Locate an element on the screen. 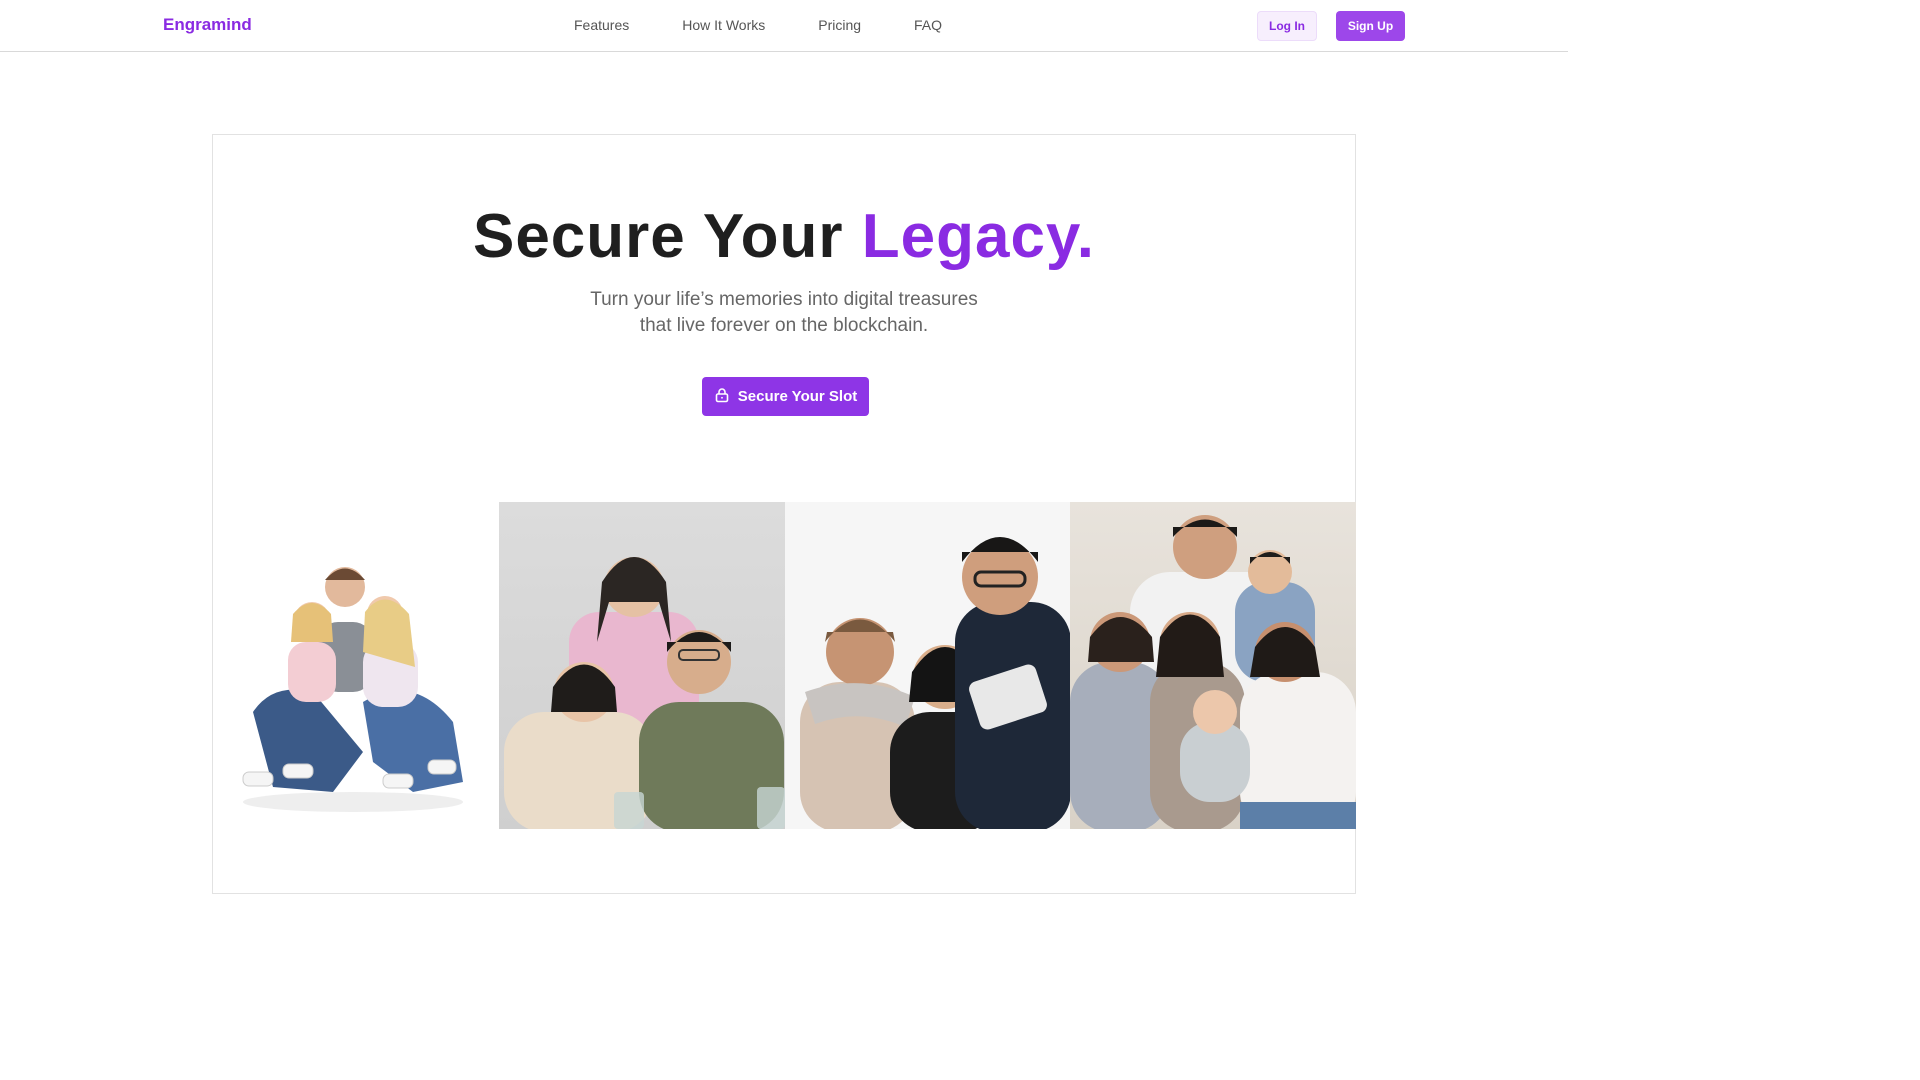 This screenshot has height=1080, width=1920. nav-link-features: Features is located at coordinates (601, 25).